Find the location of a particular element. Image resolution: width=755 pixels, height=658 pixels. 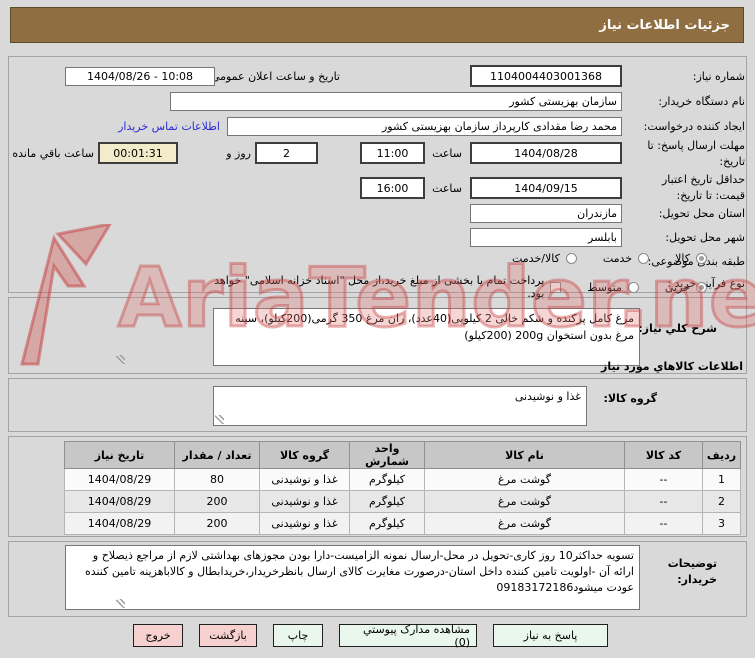

delivery-city-field: بابلسر is located at coordinates (546, 237).